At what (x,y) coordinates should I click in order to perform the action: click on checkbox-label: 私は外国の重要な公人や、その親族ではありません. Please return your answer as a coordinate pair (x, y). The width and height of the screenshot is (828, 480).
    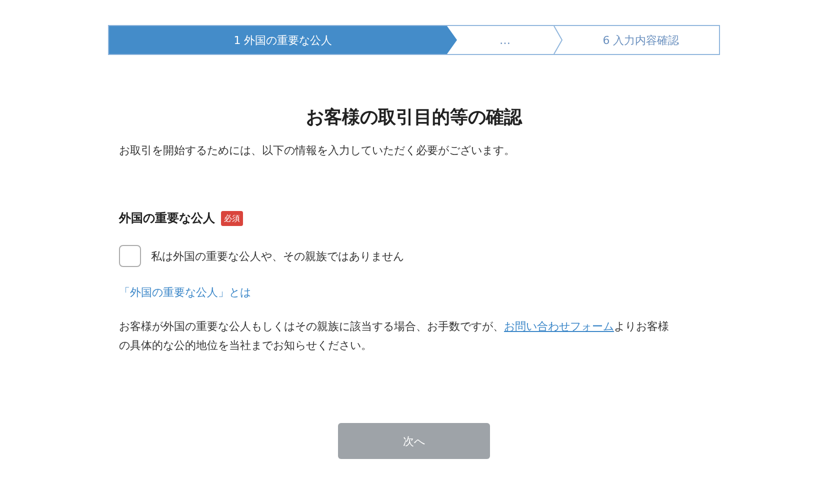
    Looking at the image, I should click on (277, 256).